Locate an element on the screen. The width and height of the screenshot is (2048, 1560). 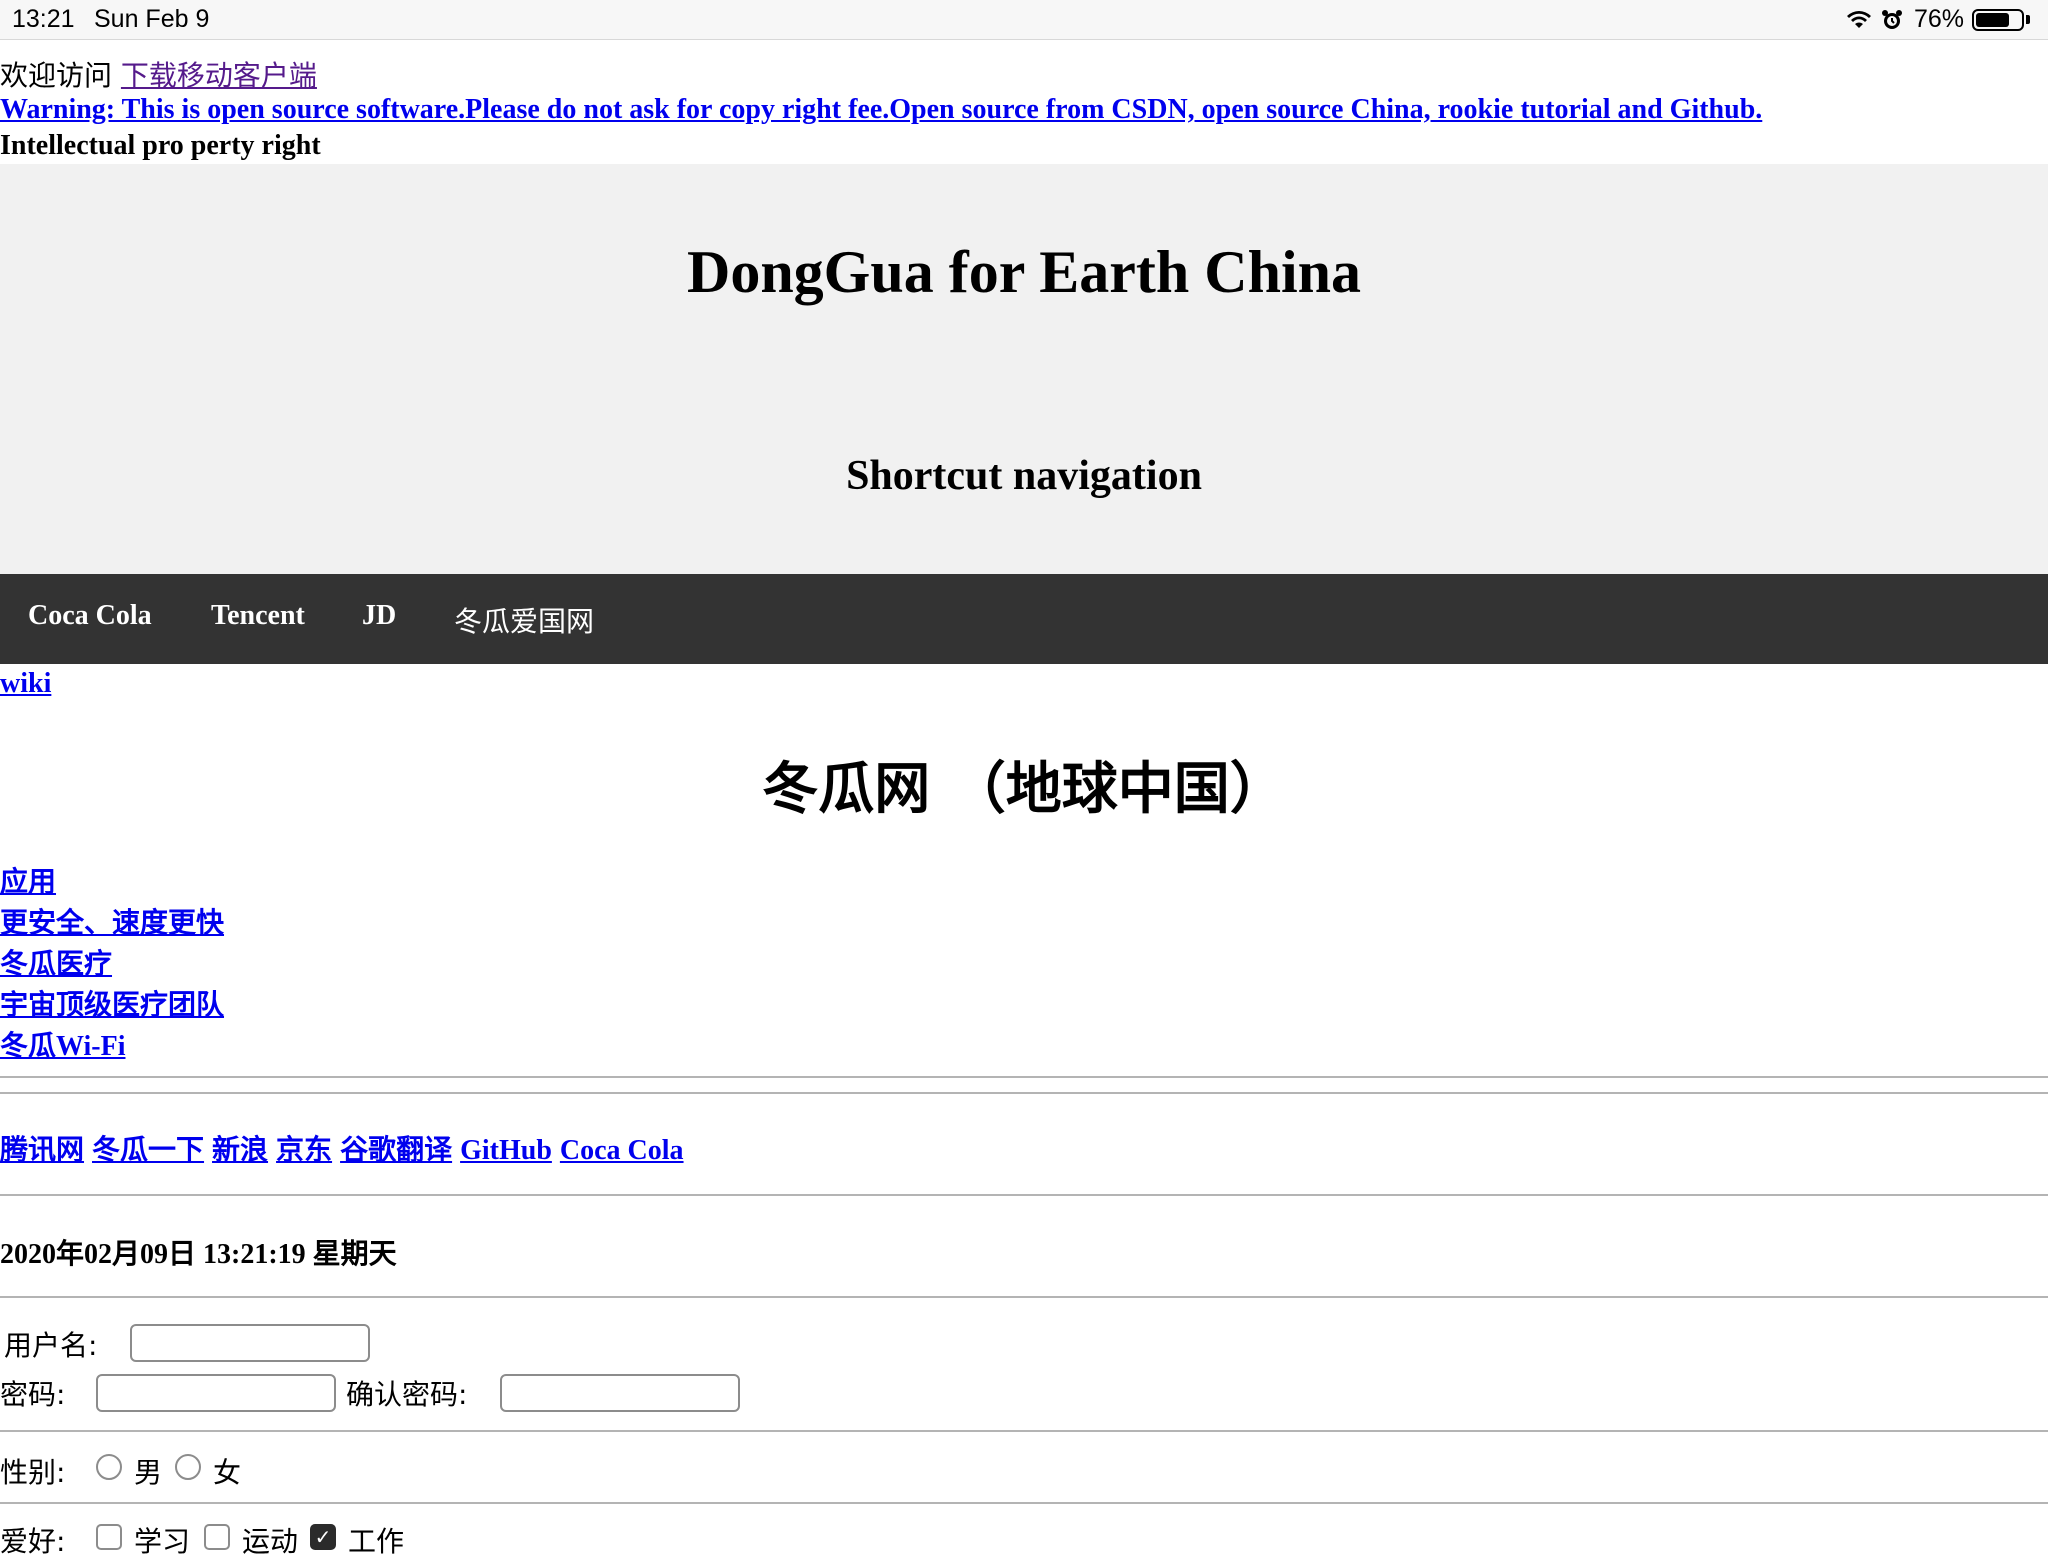
nav-item-coca-cola: Coca Cola is located at coordinates (90, 616).